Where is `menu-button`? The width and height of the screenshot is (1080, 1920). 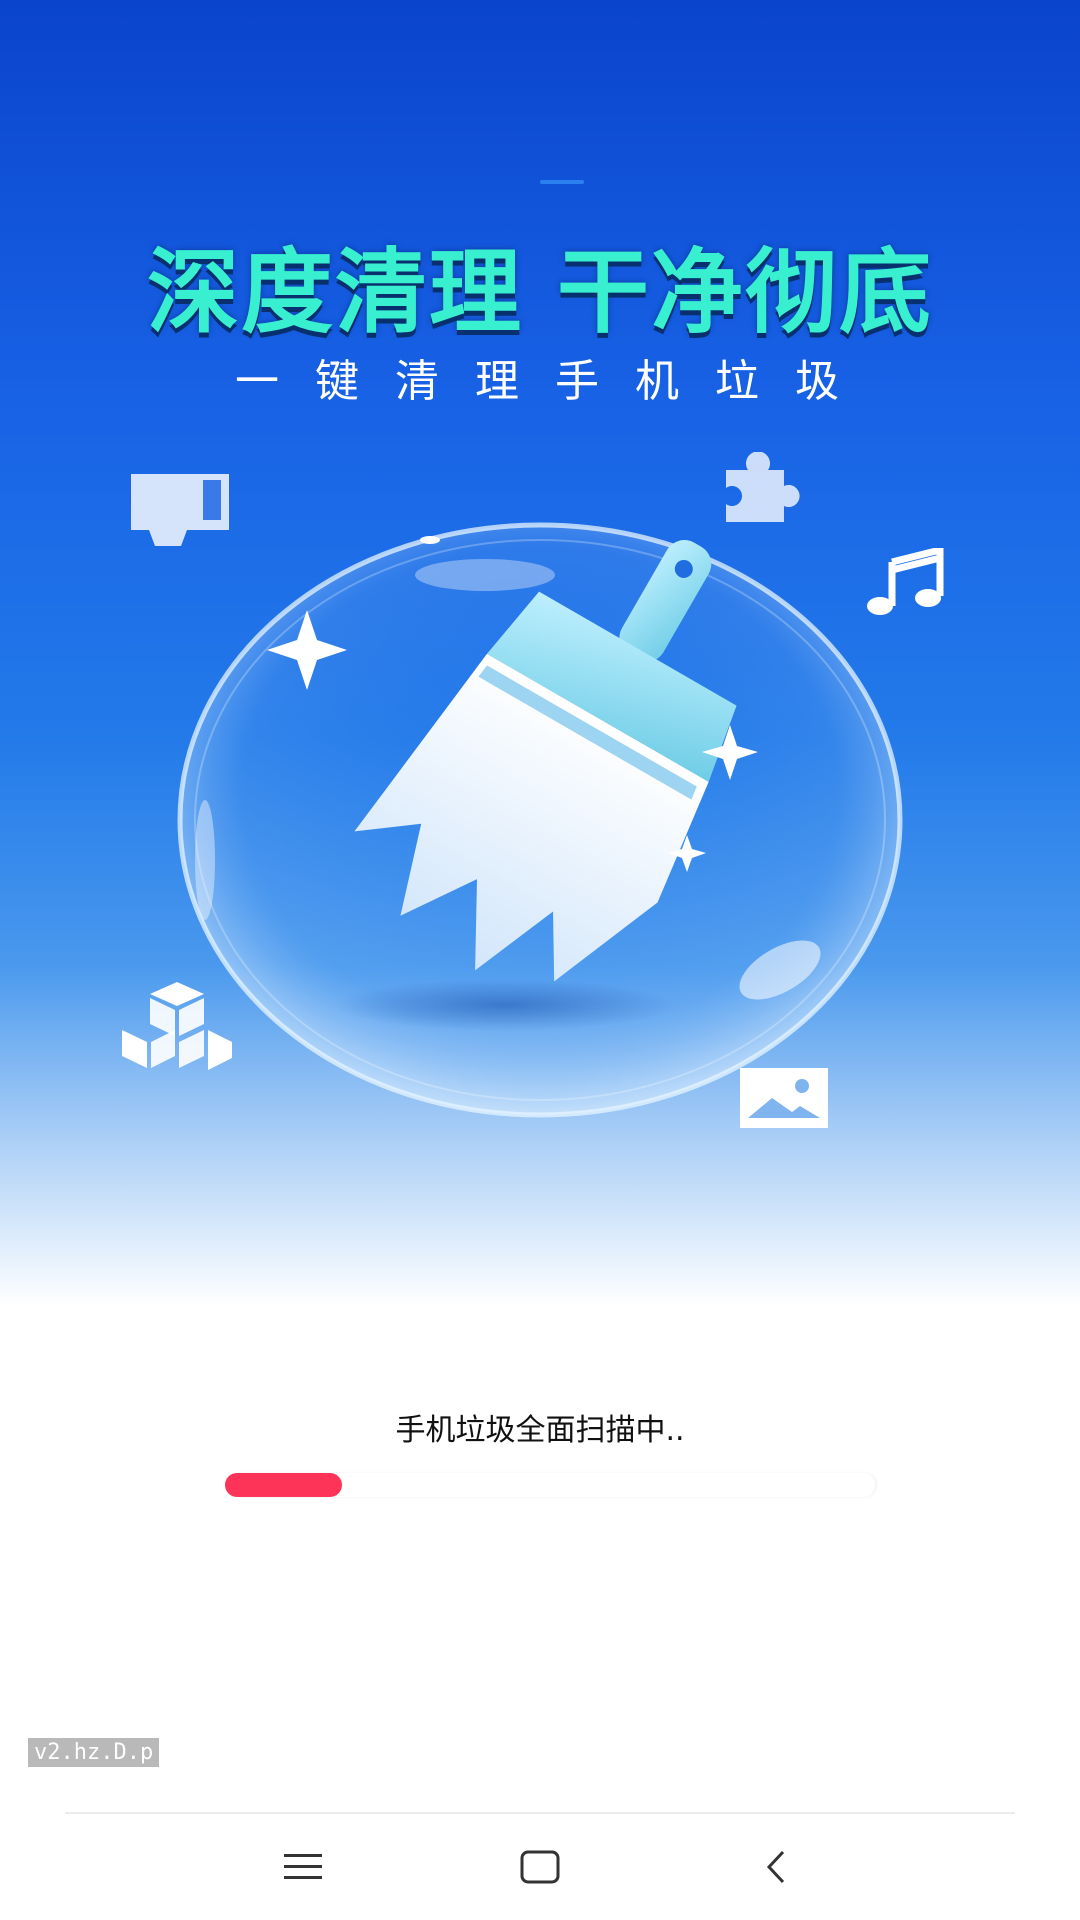
menu-button is located at coordinates (303, 1867).